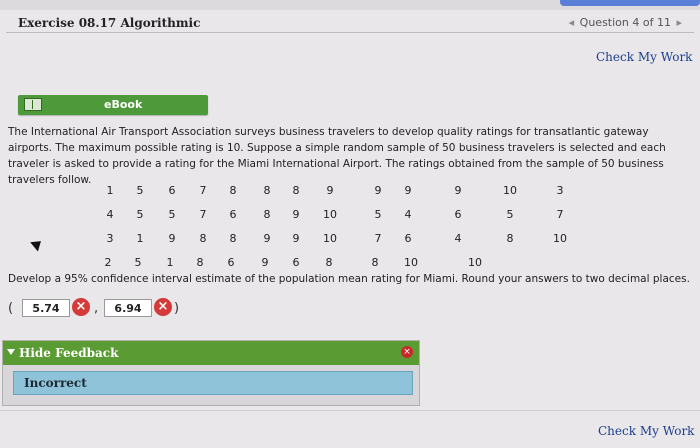  Describe the element at coordinates (407, 352) in the screenshot. I see `close-feedback-icon: ×` at that location.